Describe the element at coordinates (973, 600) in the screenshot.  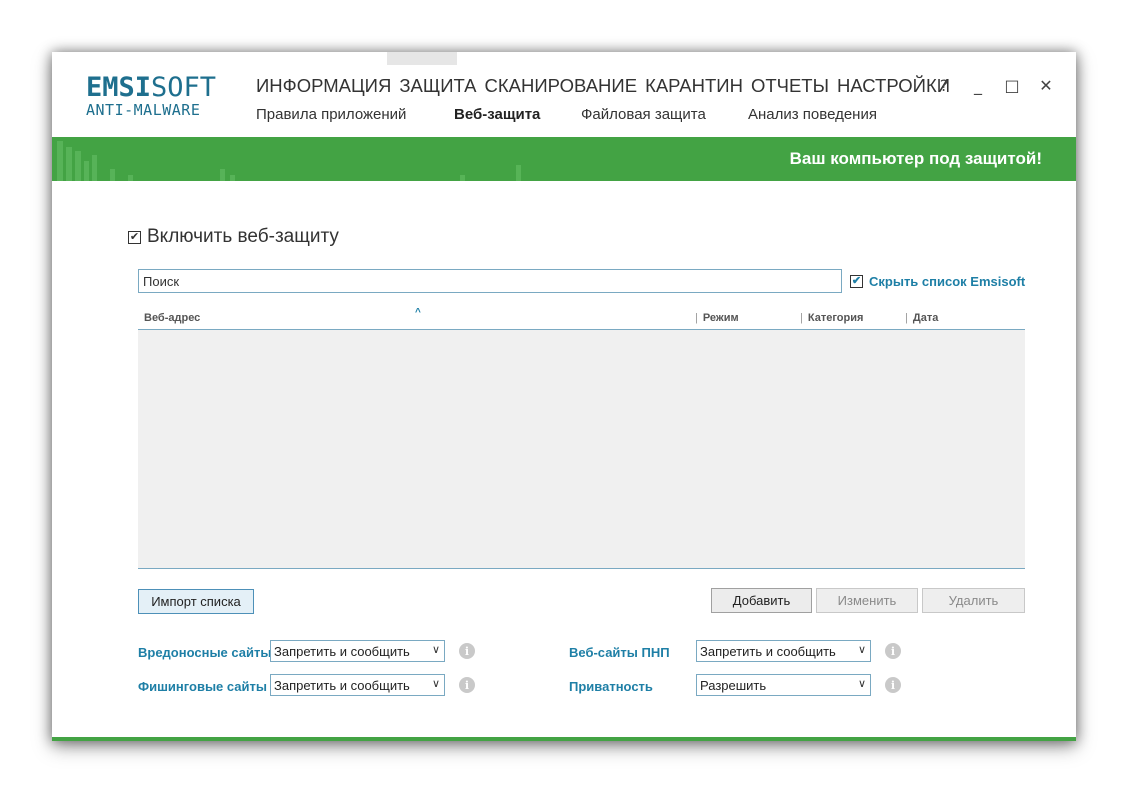
I see `delete-button: Удалить` at that location.